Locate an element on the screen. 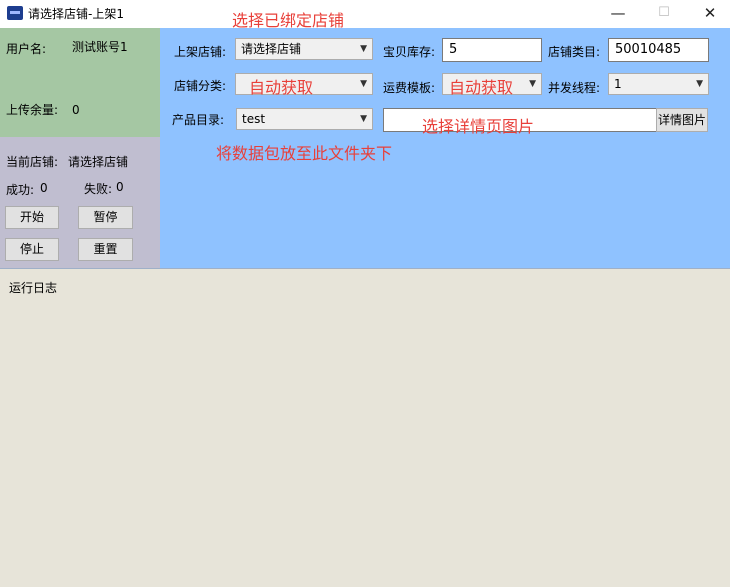 Image resolution: width=730 pixels, height=587 pixels. shipping-template-label: 运费模板: is located at coordinates (409, 88).